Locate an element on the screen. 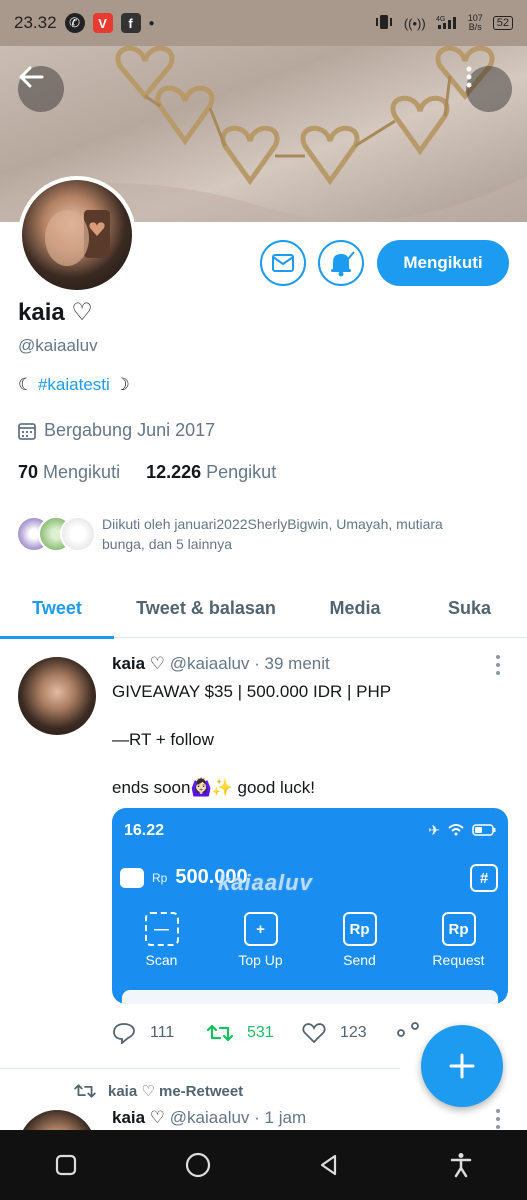 The height and width of the screenshot is (1200, 527). tab-tweet-replies: Tweet & balasan is located at coordinates (206, 608).